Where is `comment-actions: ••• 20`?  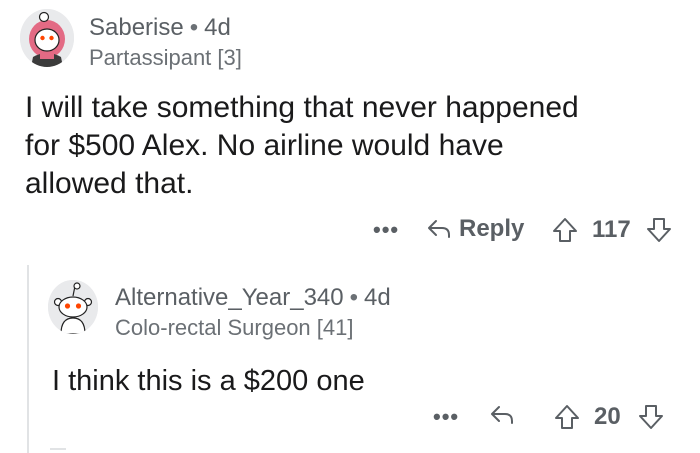
comment-actions: ••• 20 is located at coordinates (558, 418).